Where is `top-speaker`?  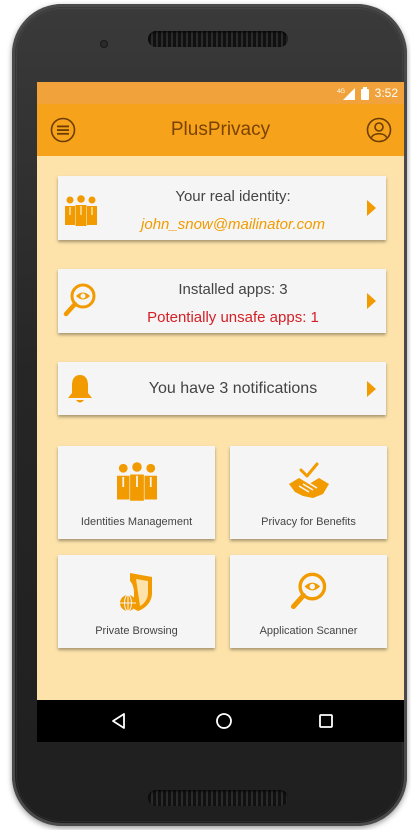 top-speaker is located at coordinates (218, 39).